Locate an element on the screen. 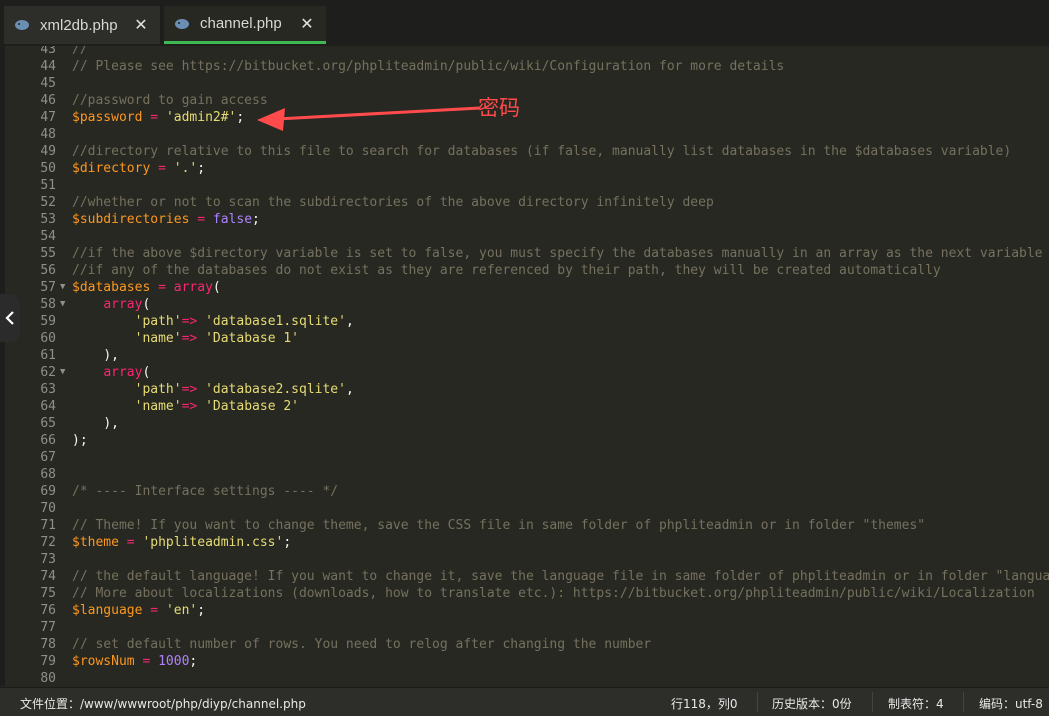 The width and height of the screenshot is (1049, 716). code-line: 63 'path'=> 'database2.sqlite', is located at coordinates (524, 389).